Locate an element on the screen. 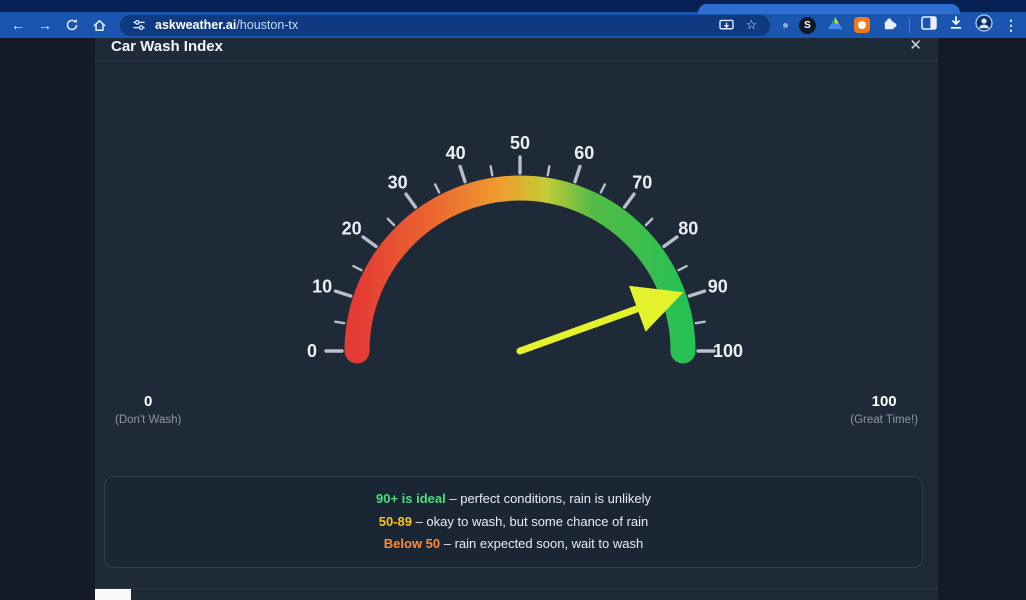  legend-highlight: Below 50 is located at coordinates (412, 543).